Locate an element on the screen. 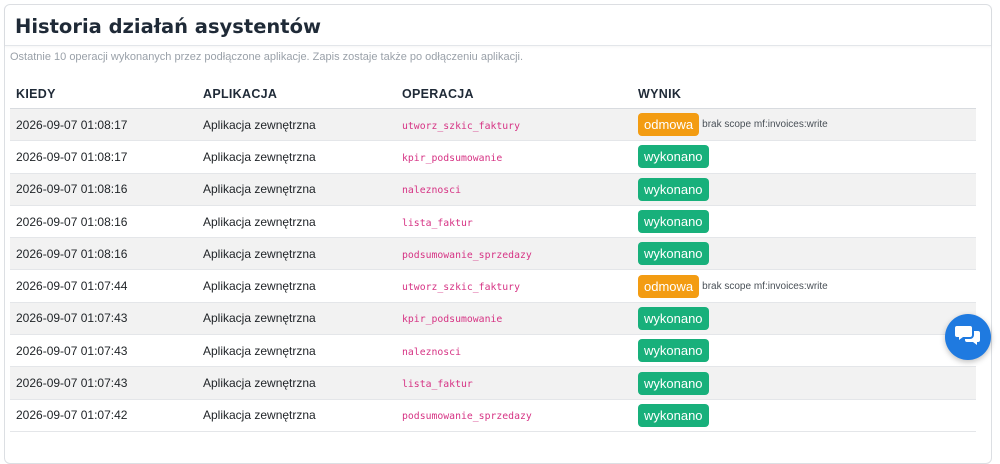  chat-button is located at coordinates (968, 337).